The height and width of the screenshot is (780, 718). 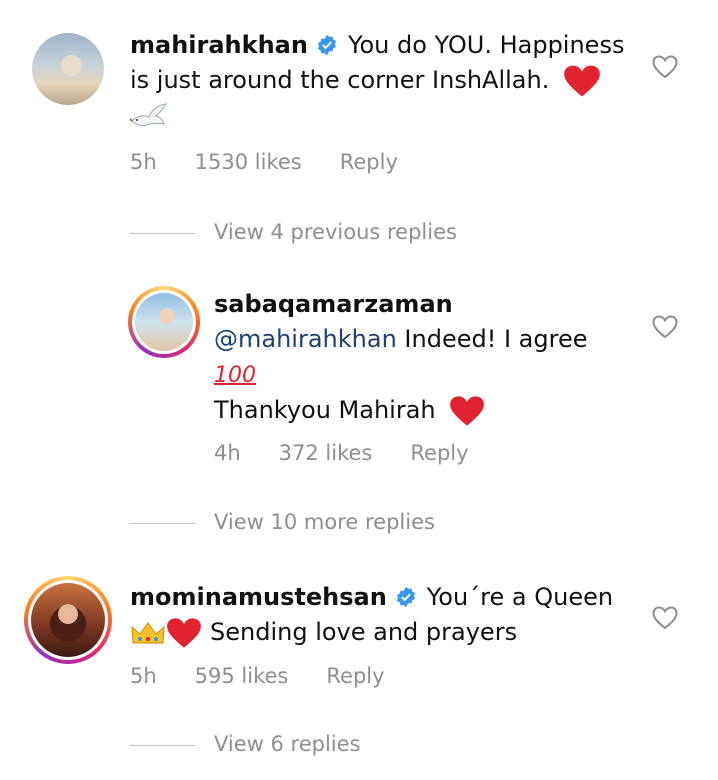 I want to click on comment-text: You do YOU. Happiness, so click(x=486, y=45).